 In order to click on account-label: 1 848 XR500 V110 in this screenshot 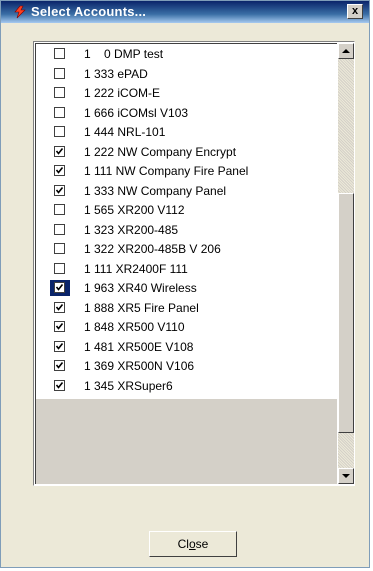, I will do `click(134, 327)`.